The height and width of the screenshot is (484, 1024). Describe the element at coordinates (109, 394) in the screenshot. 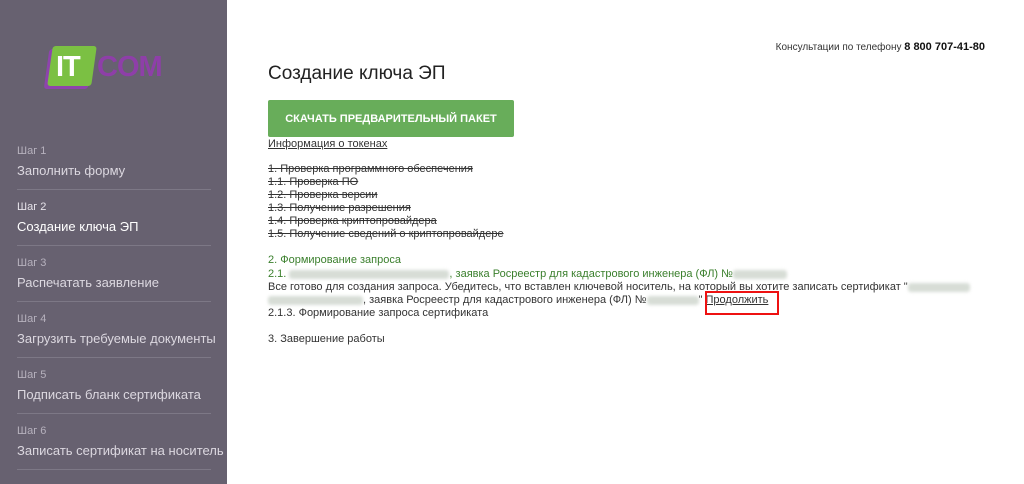

I see `step-label: Подписать бланк сертификата` at that location.